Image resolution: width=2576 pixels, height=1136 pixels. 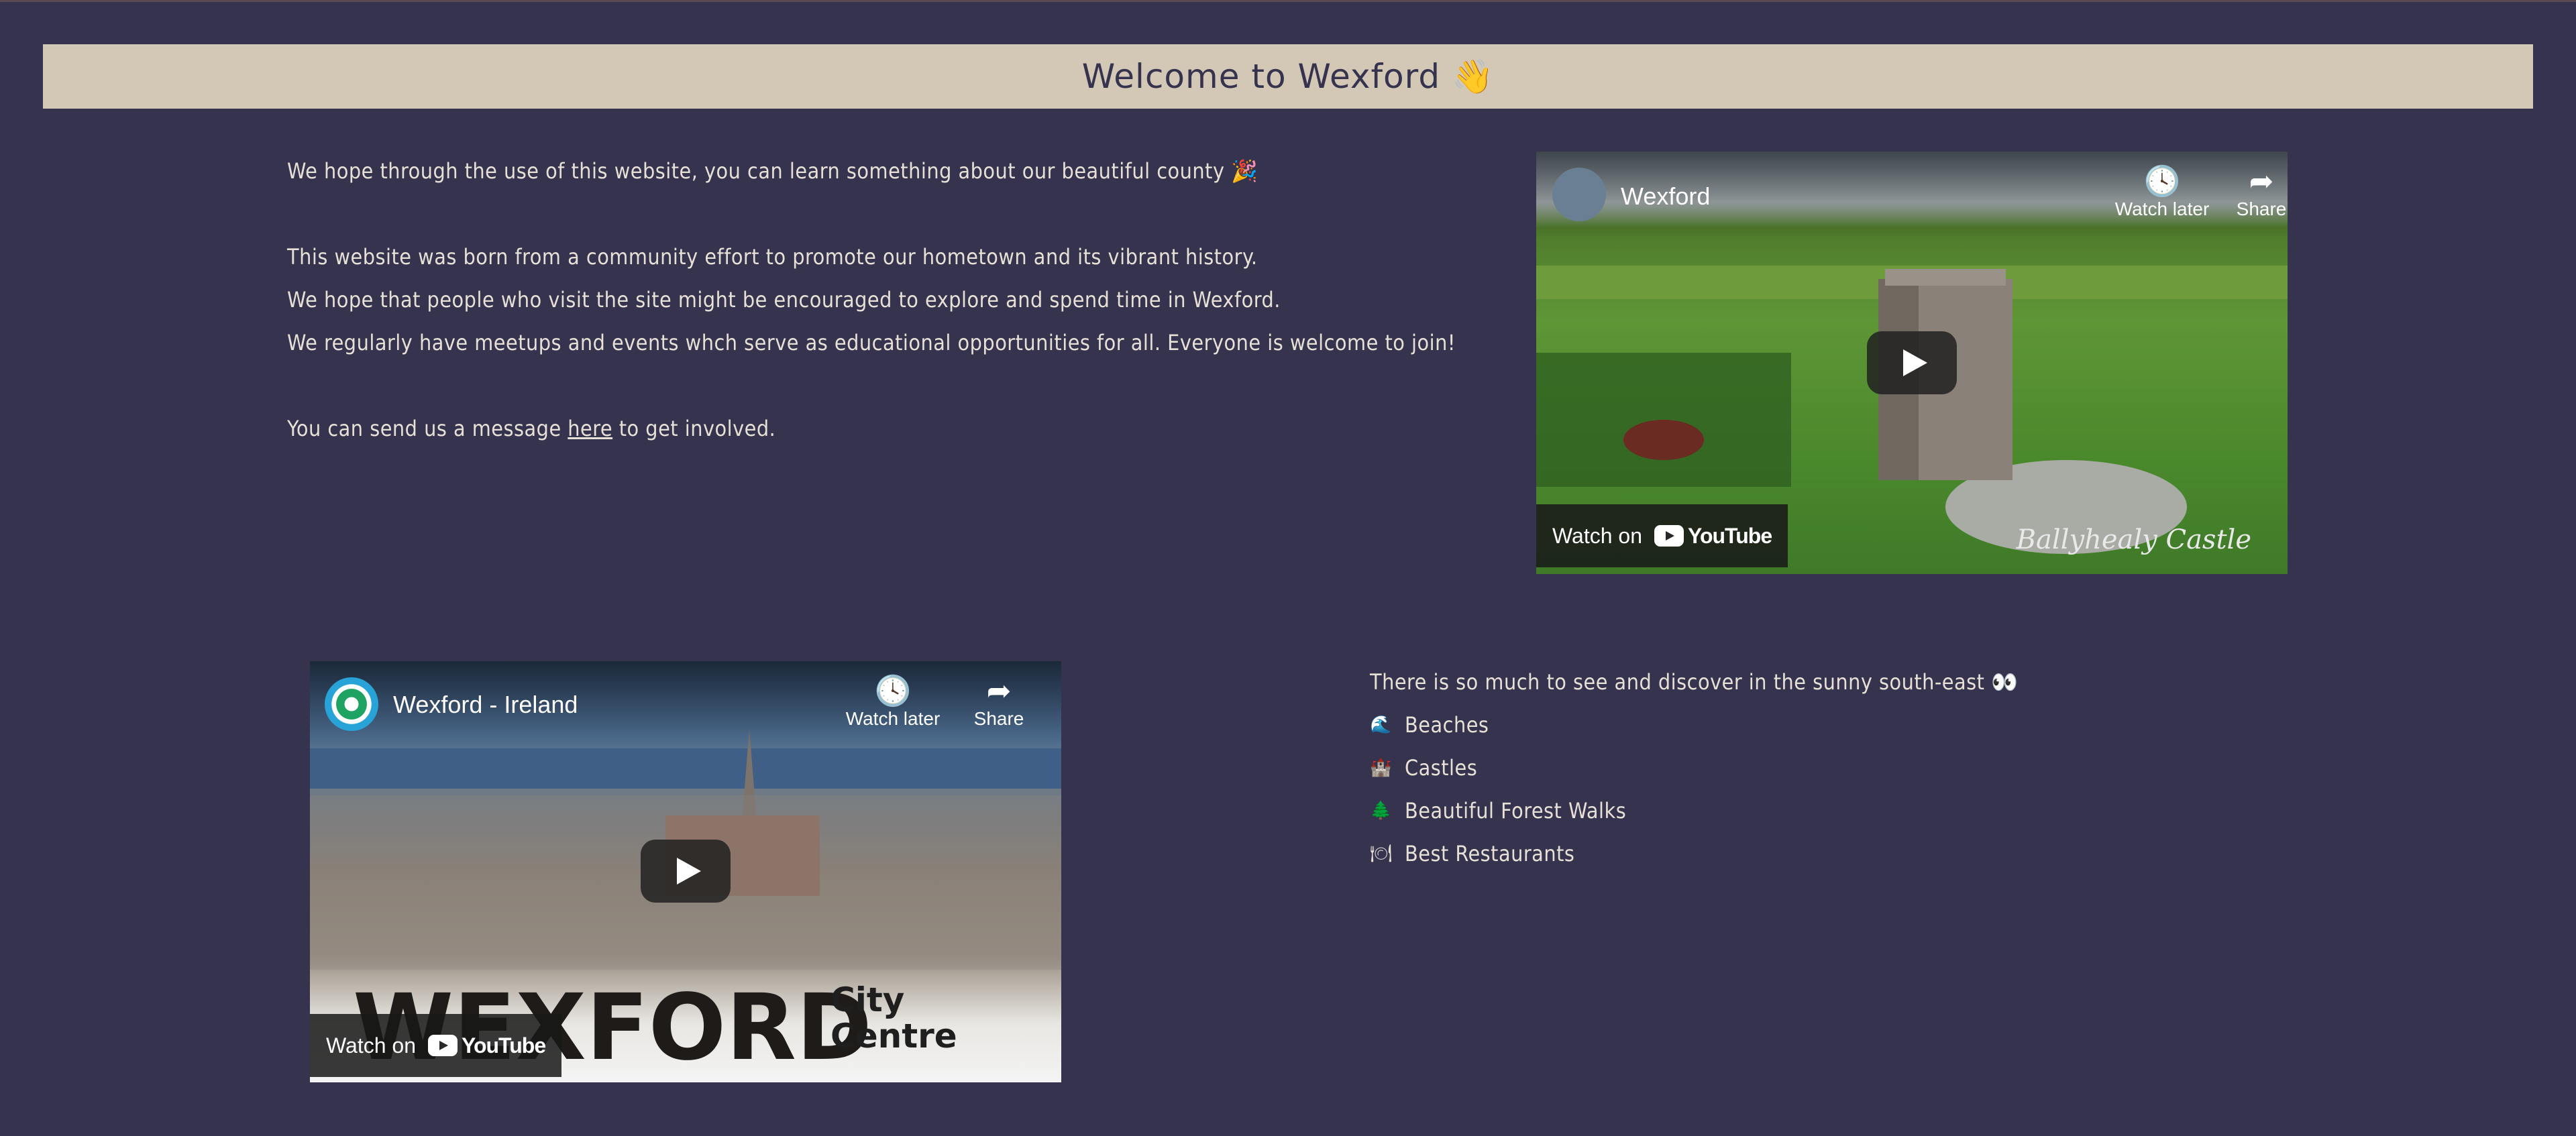 I want to click on list-item-beaches: 🌊 Beaches, so click(x=1429, y=725).